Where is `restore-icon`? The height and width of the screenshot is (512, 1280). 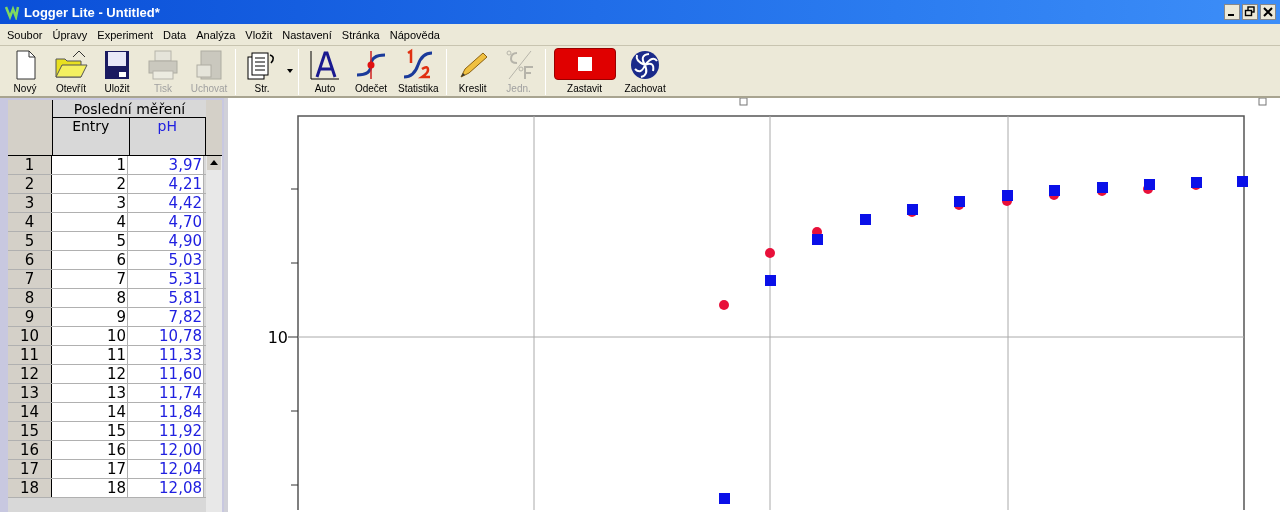 restore-icon is located at coordinates (1250, 12).